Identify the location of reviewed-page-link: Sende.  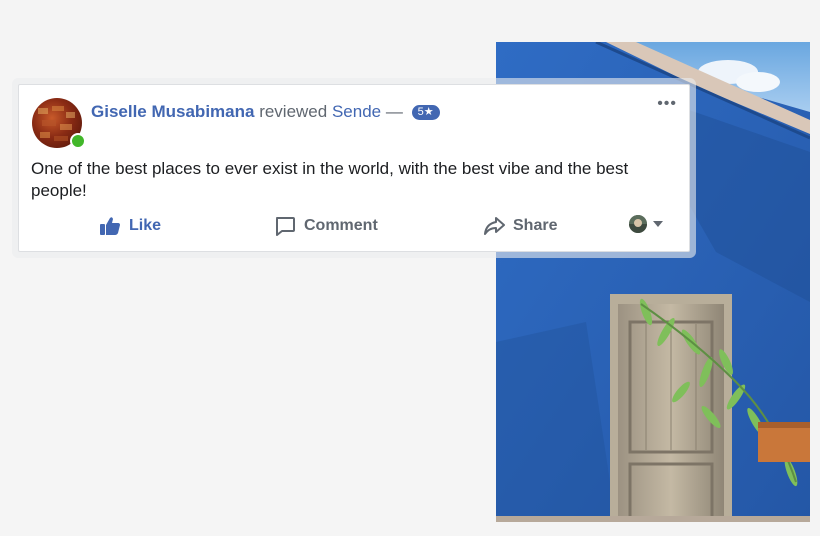
(356, 111).